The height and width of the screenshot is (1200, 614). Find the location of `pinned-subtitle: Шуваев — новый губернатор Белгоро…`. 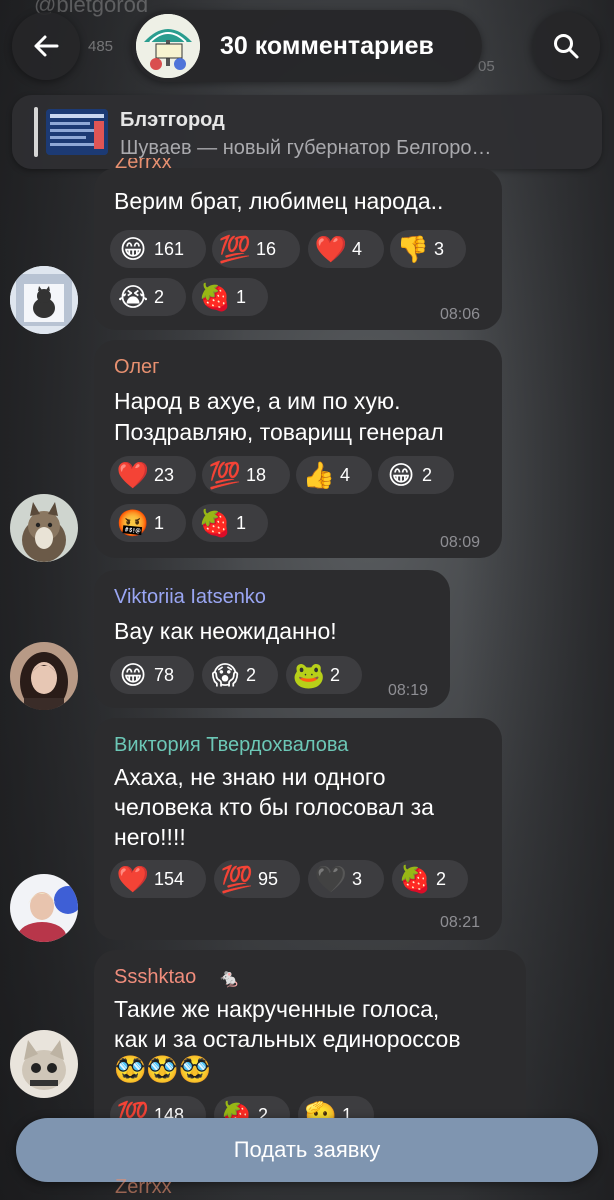

pinned-subtitle: Шуваев — новый губернатор Белгоро… is located at coordinates (306, 148).